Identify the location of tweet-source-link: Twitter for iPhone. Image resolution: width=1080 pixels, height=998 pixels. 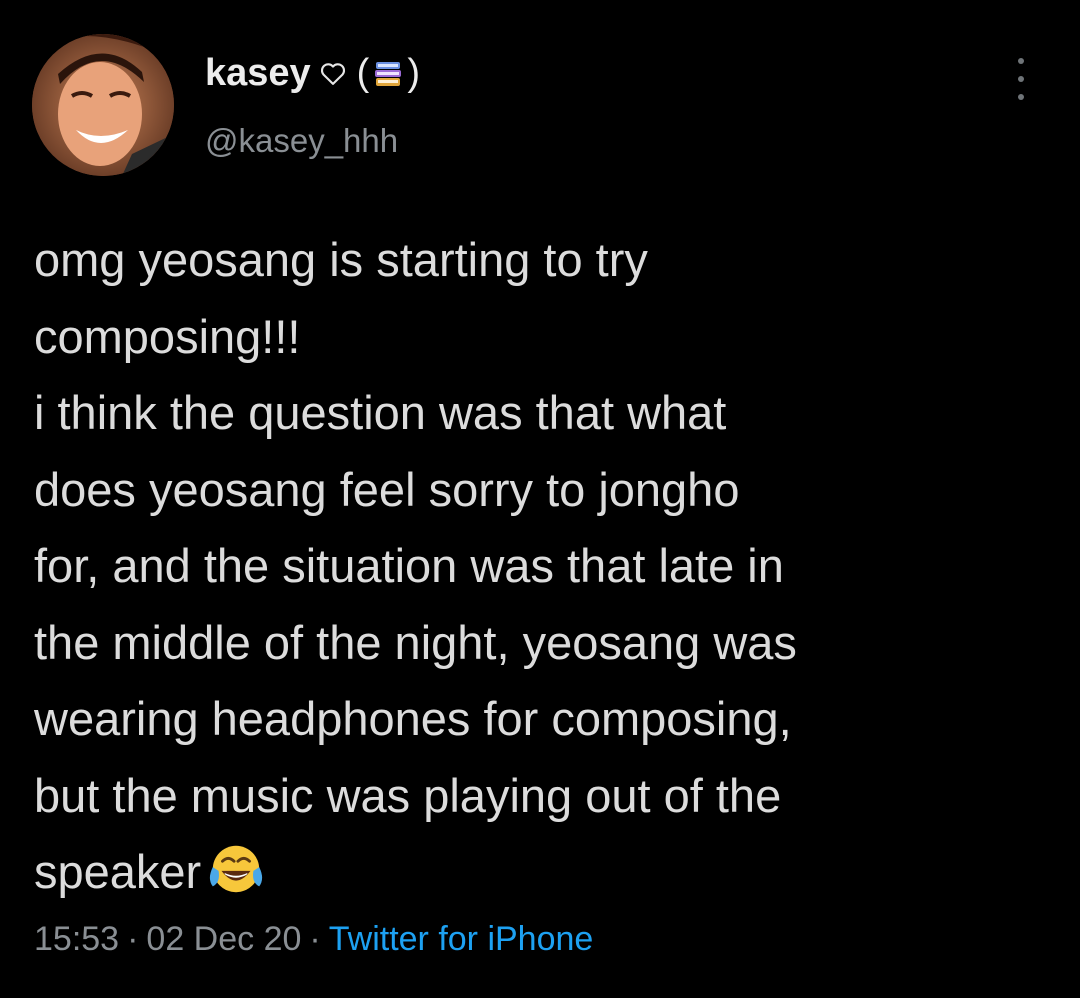
(461, 939).